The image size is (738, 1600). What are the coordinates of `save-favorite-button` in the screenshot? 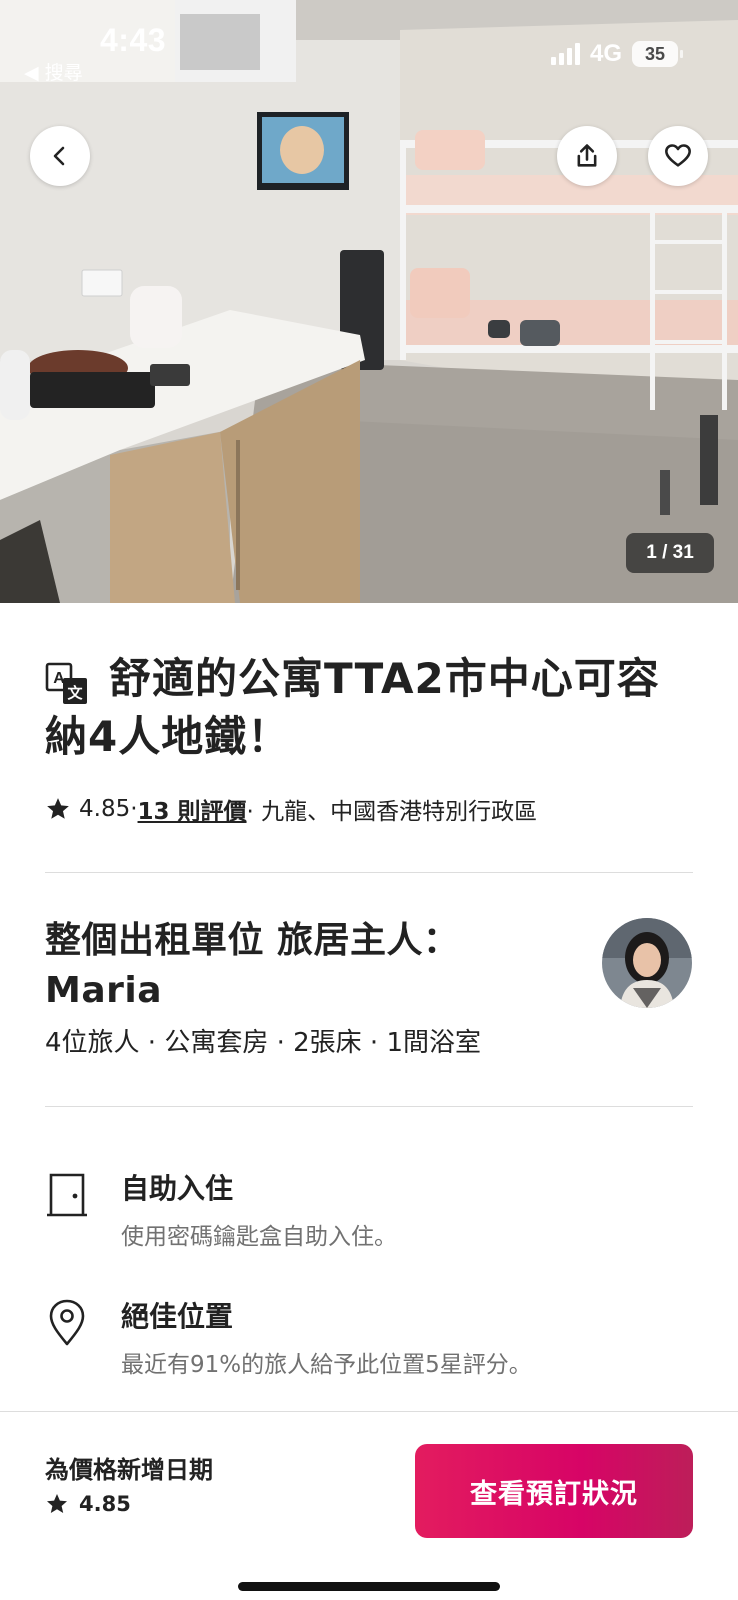 It's located at (678, 156).